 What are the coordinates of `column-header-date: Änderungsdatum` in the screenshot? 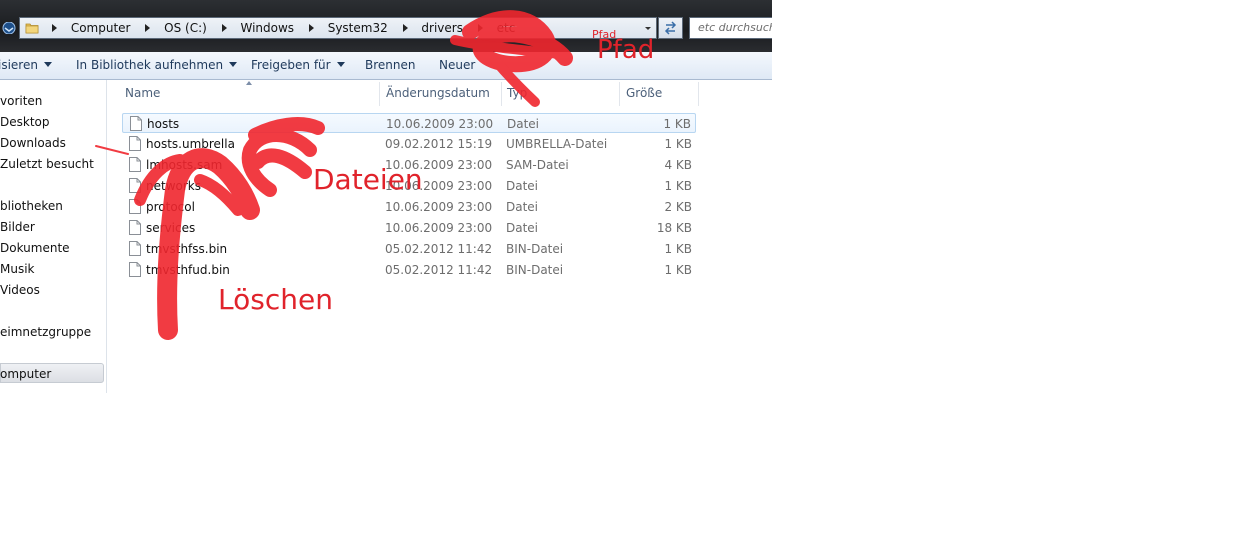 It's located at (438, 93).